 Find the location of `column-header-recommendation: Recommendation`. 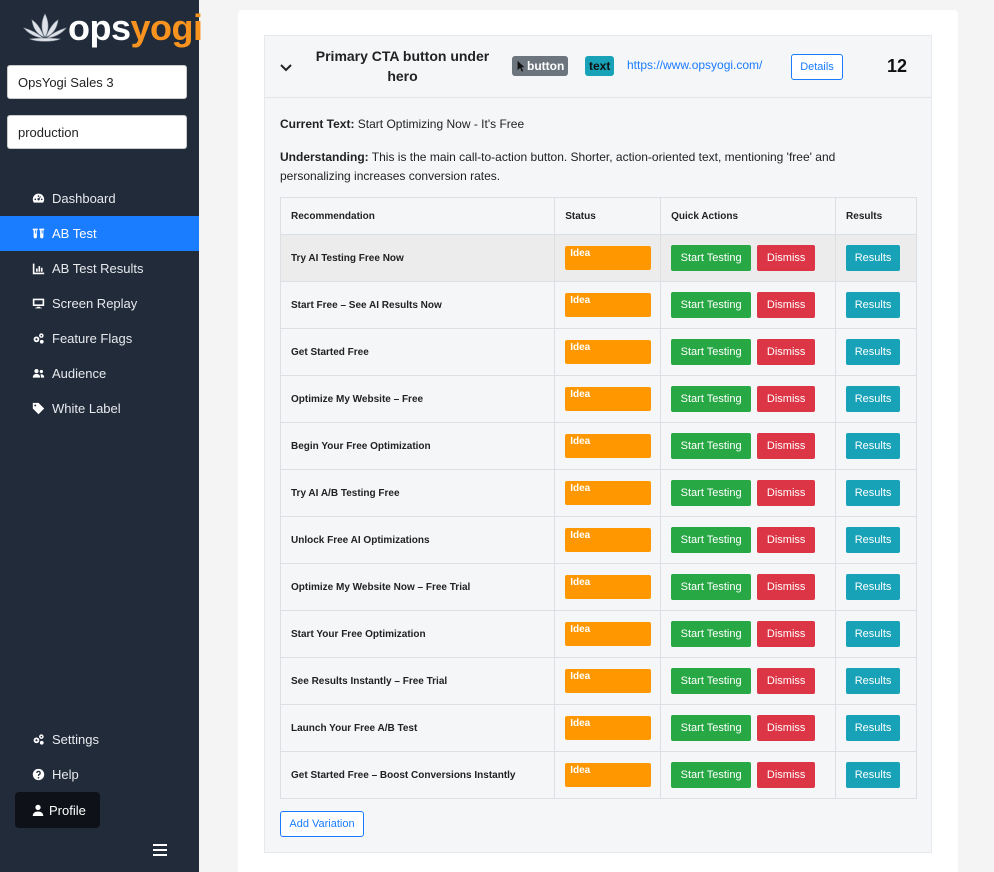

column-header-recommendation: Recommendation is located at coordinates (417, 216).